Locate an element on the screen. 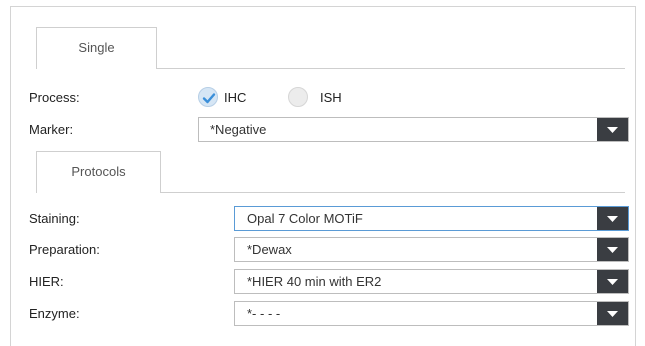 The width and height of the screenshot is (645, 346). enzyme-label: Enzyme: is located at coordinates (54, 313).